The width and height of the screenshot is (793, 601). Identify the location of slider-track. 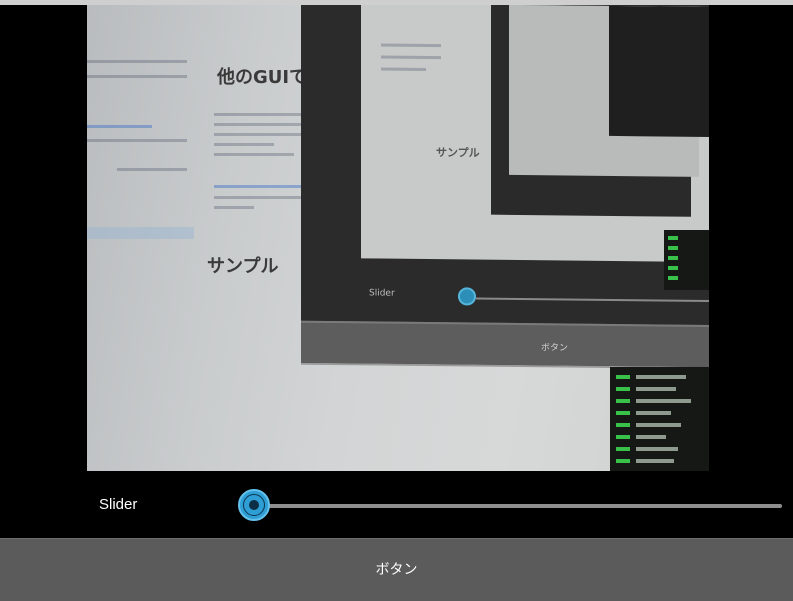
(525, 506).